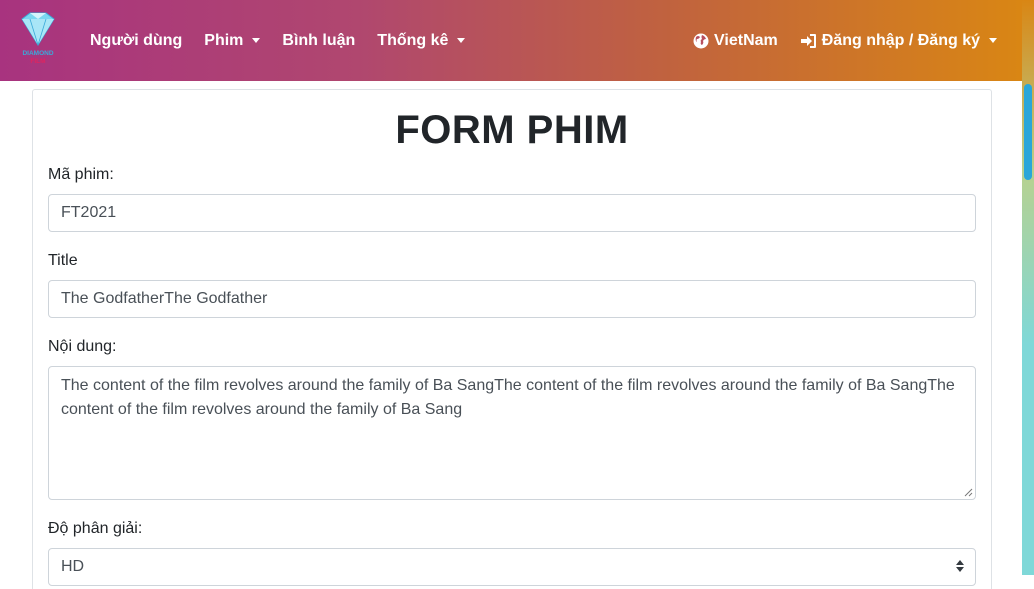  What do you see at coordinates (968, 492) in the screenshot?
I see `resize-grip-icon` at bounding box center [968, 492].